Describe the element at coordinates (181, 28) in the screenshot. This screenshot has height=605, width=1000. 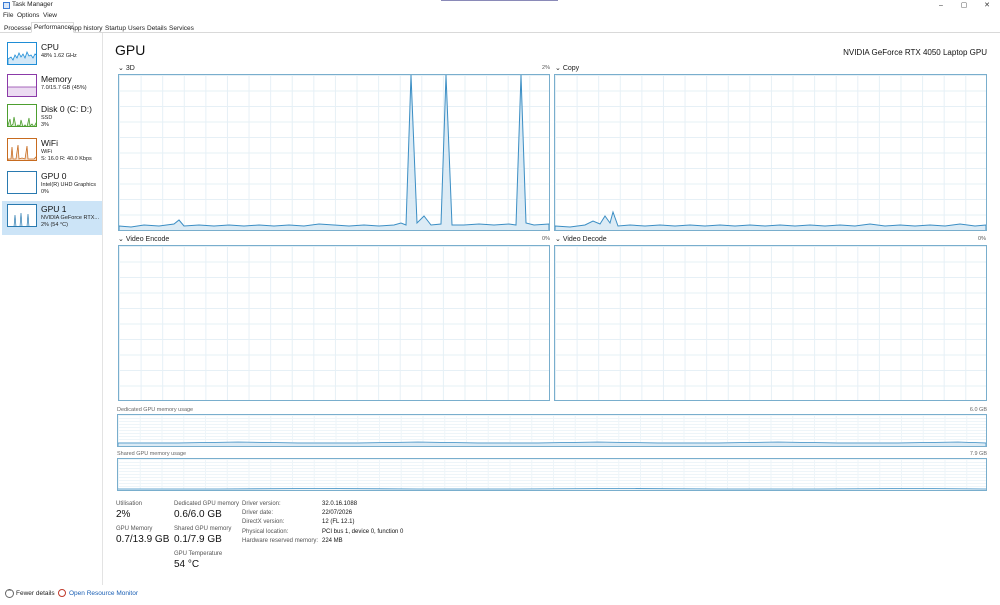
I see `tab-services: Services` at that location.